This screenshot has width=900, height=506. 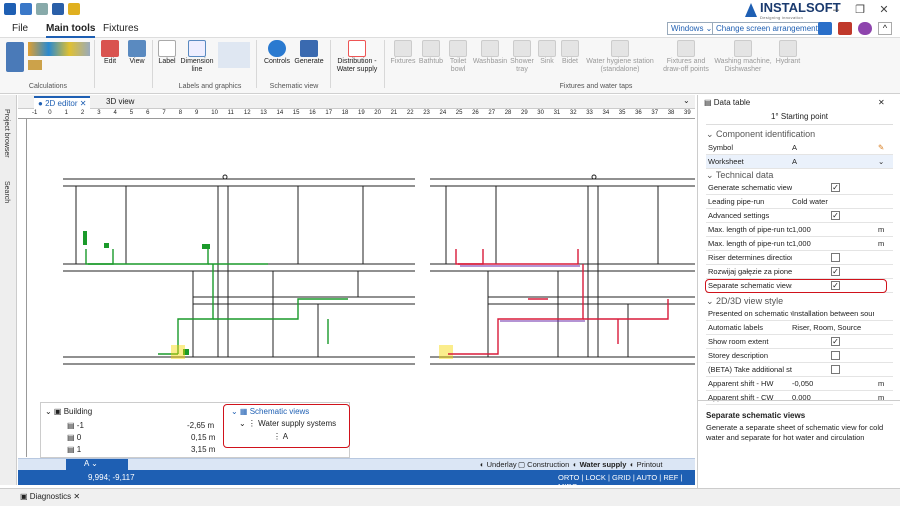 I want to click on tree-building: ⌄ ▣ Building, so click(x=68, y=411).